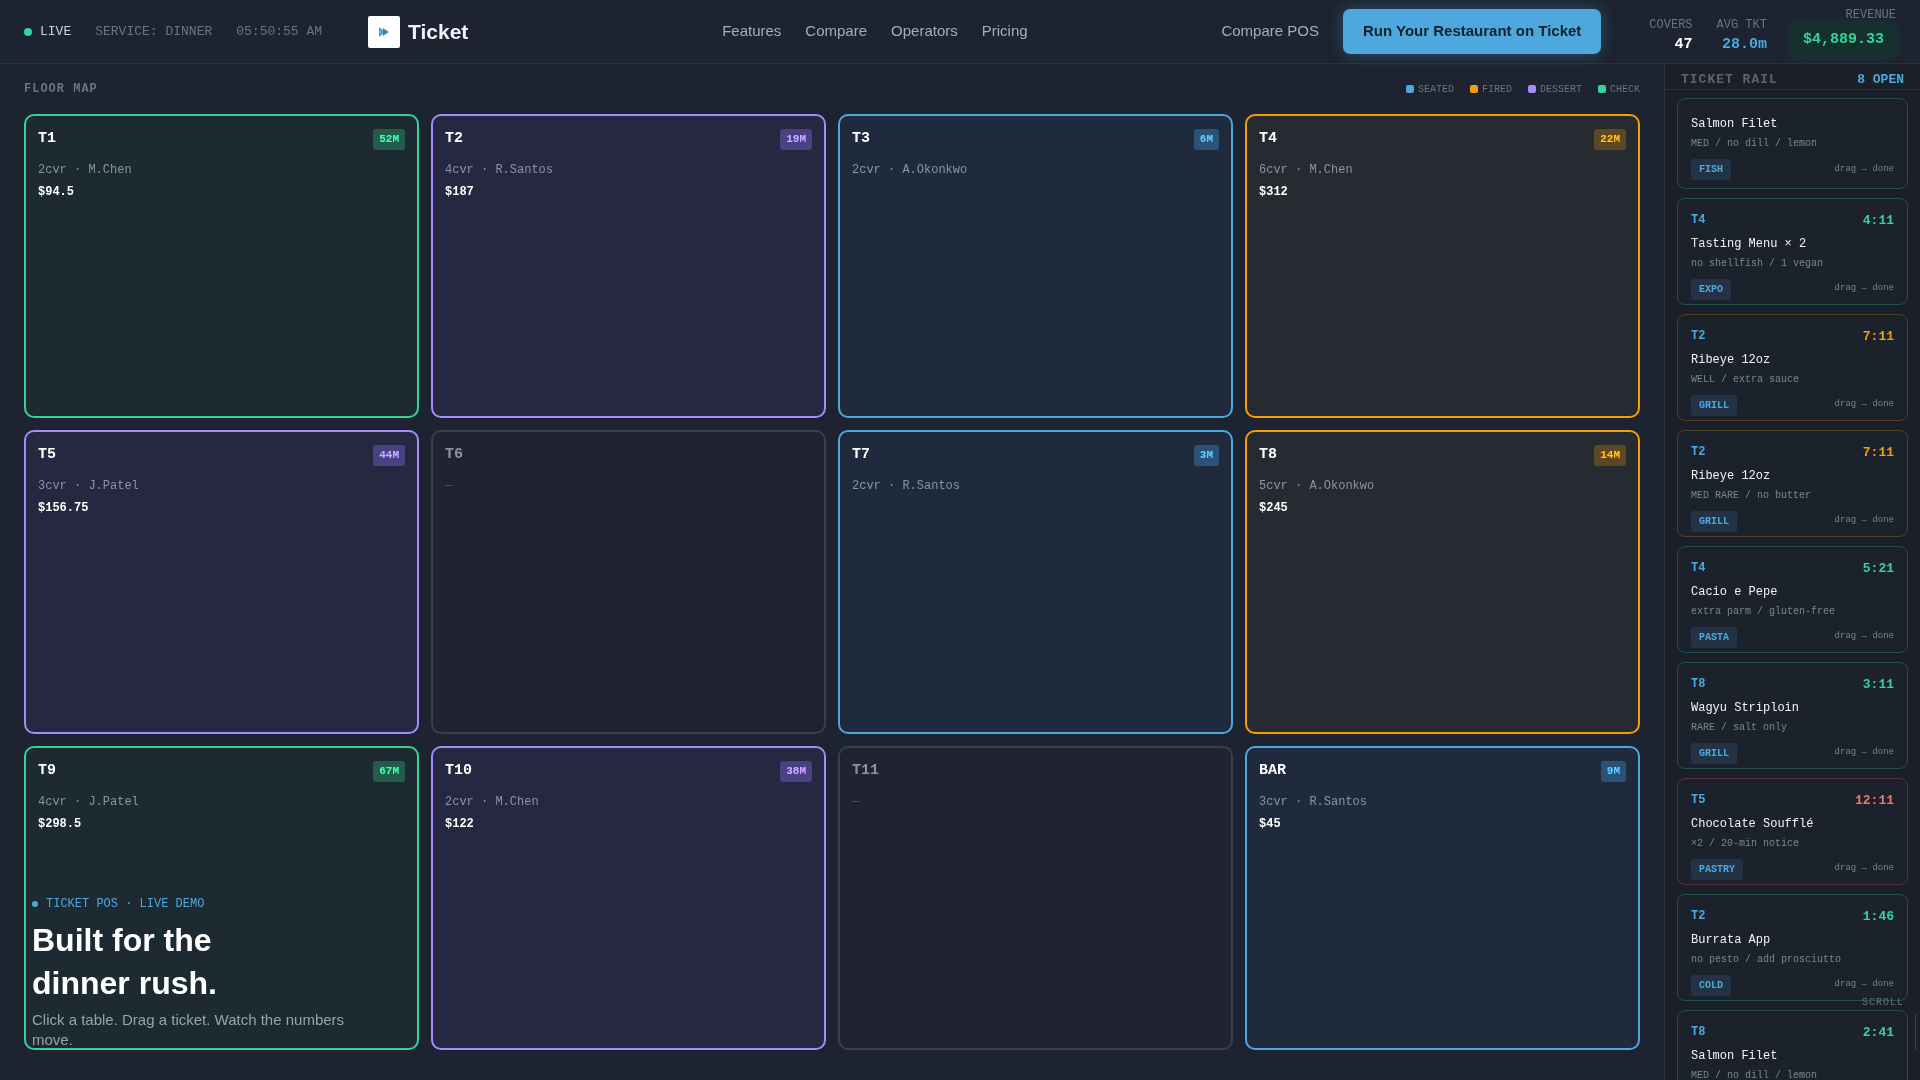  Describe the element at coordinates (1306, 170) in the screenshot. I see `table-detail: 6cvr · M.Chen` at that location.